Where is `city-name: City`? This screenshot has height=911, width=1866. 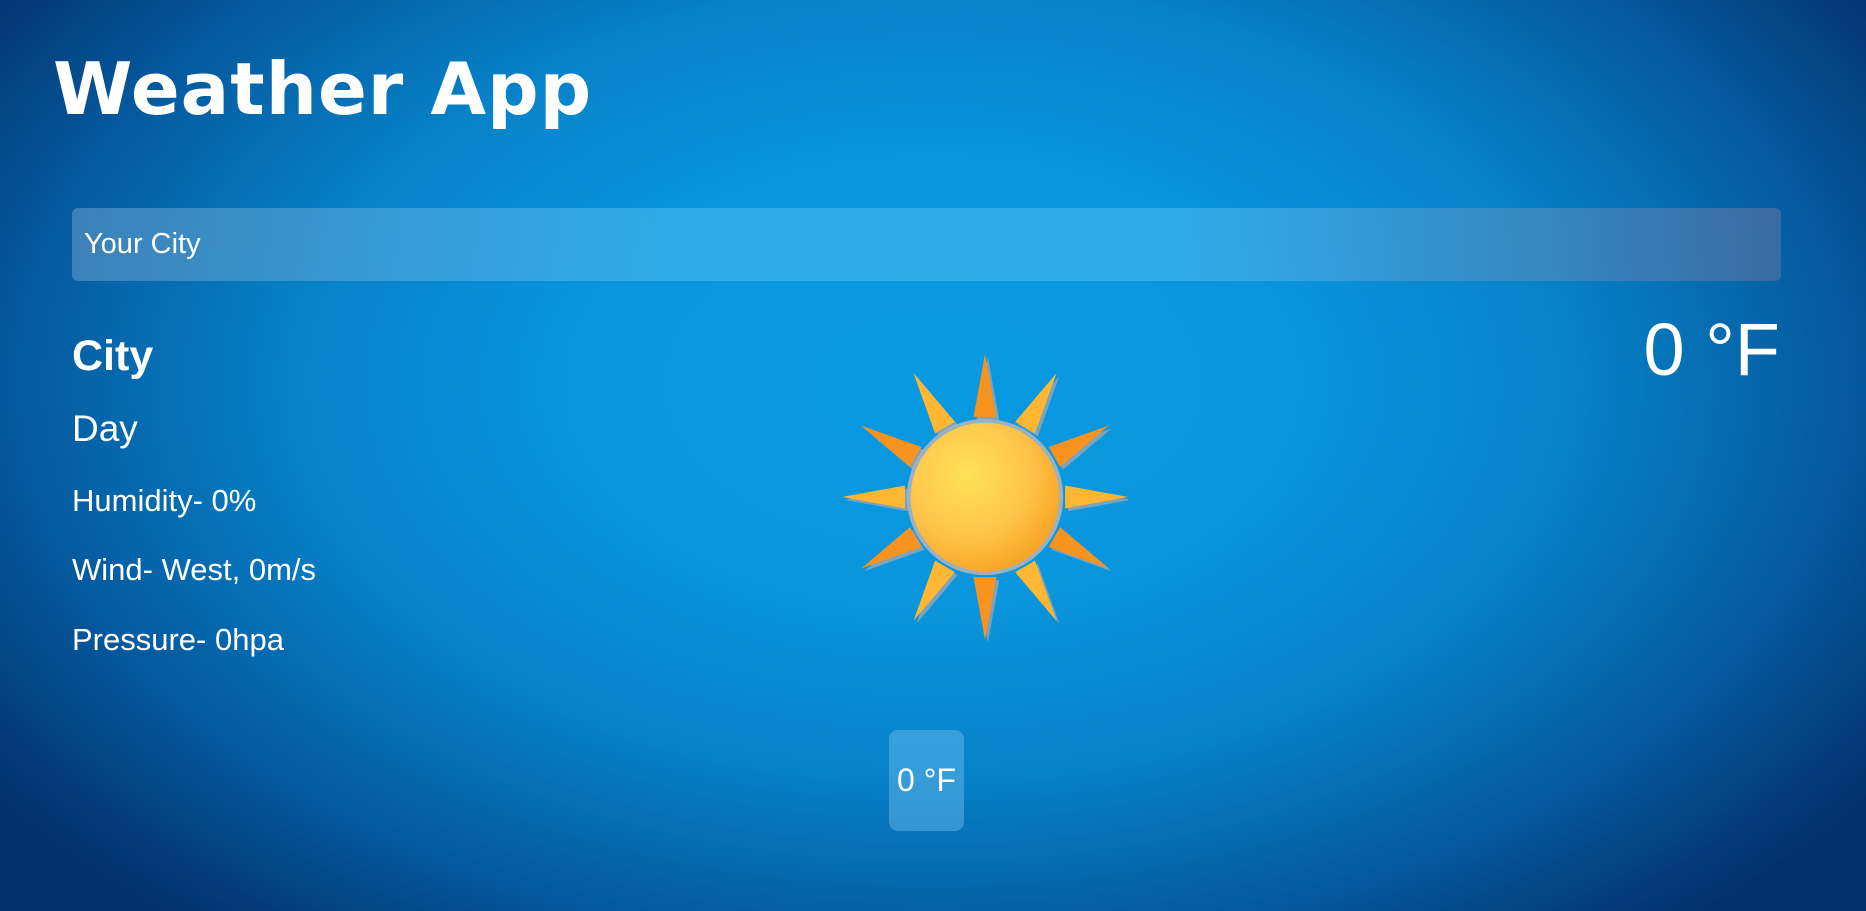
city-name: City is located at coordinates (113, 356).